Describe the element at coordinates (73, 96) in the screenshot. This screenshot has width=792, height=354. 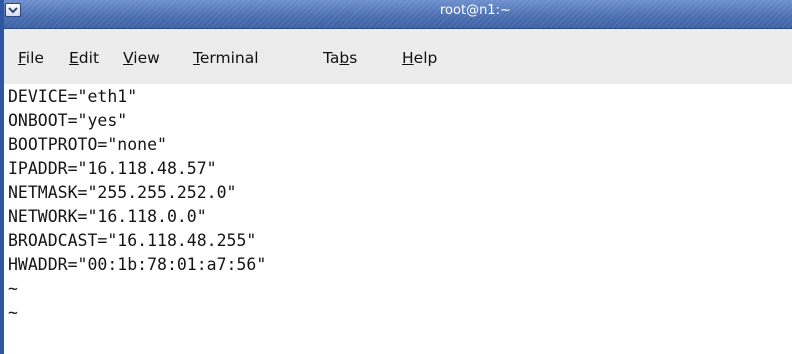
I see `terminal-line: DEVICE="eth1"` at that location.